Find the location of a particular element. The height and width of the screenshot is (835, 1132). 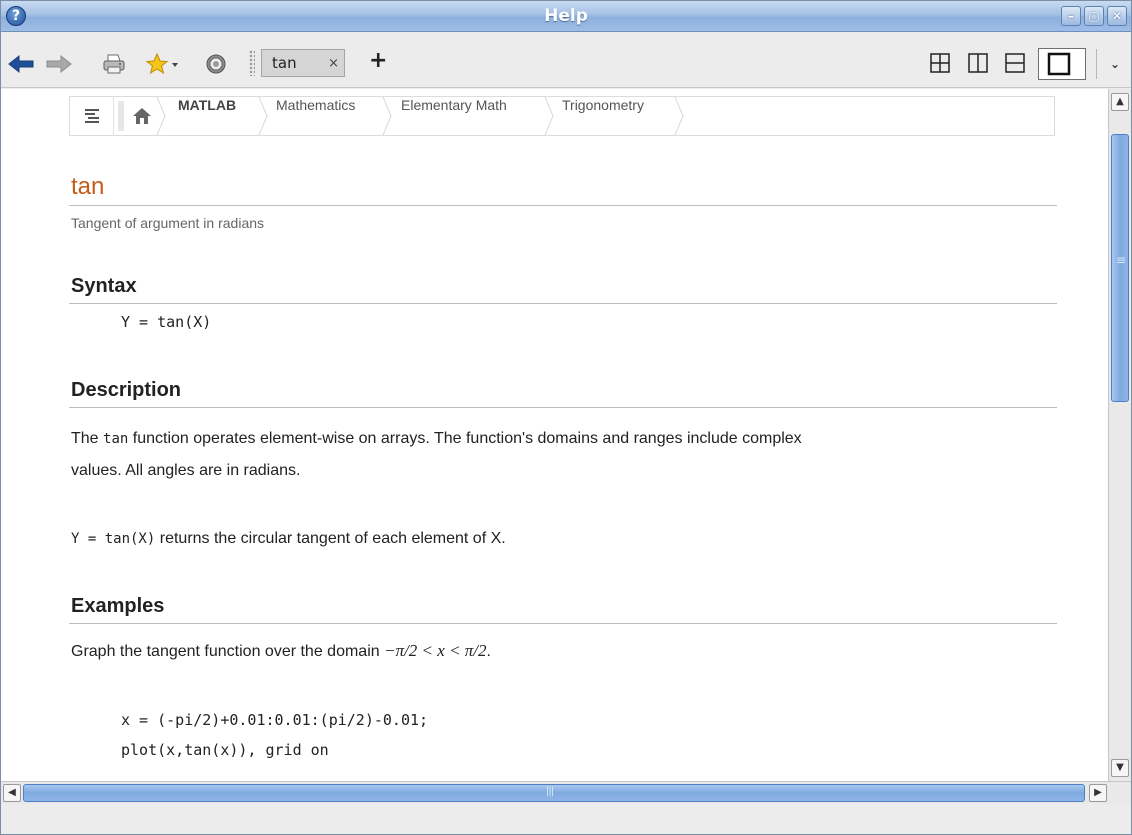

scroll-left-button: ◀ is located at coordinates (12, 793).